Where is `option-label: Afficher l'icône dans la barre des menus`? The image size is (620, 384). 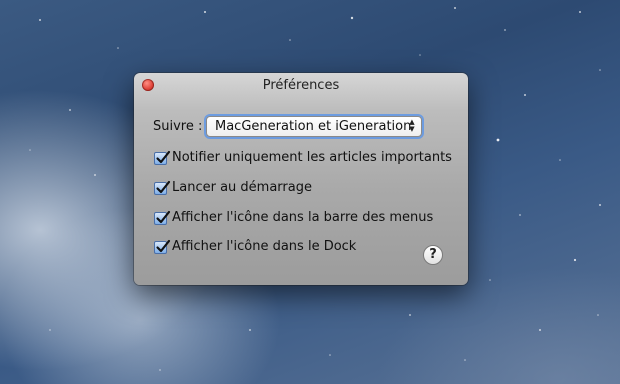 option-label: Afficher l'icône dans la barre des menus is located at coordinates (303, 217).